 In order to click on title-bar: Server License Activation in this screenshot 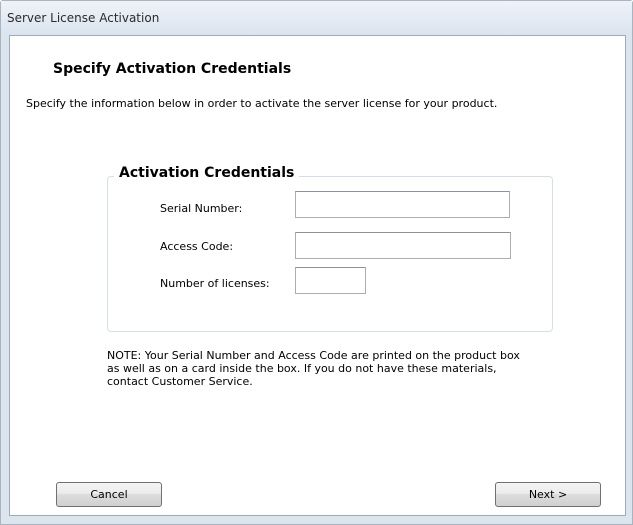, I will do `click(316, 17)`.